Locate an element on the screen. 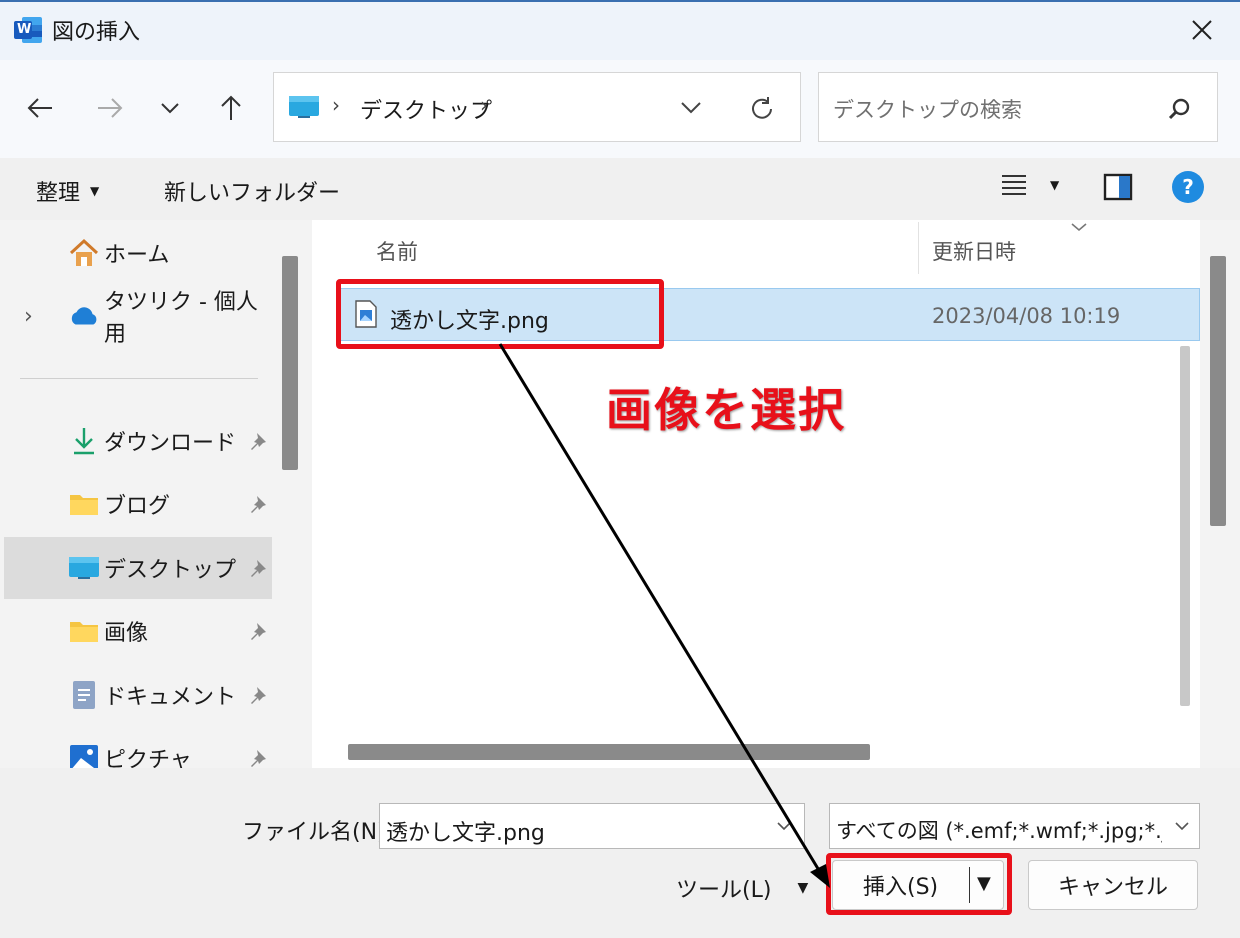  horizontal-scrollbar-thumb is located at coordinates (609, 752).